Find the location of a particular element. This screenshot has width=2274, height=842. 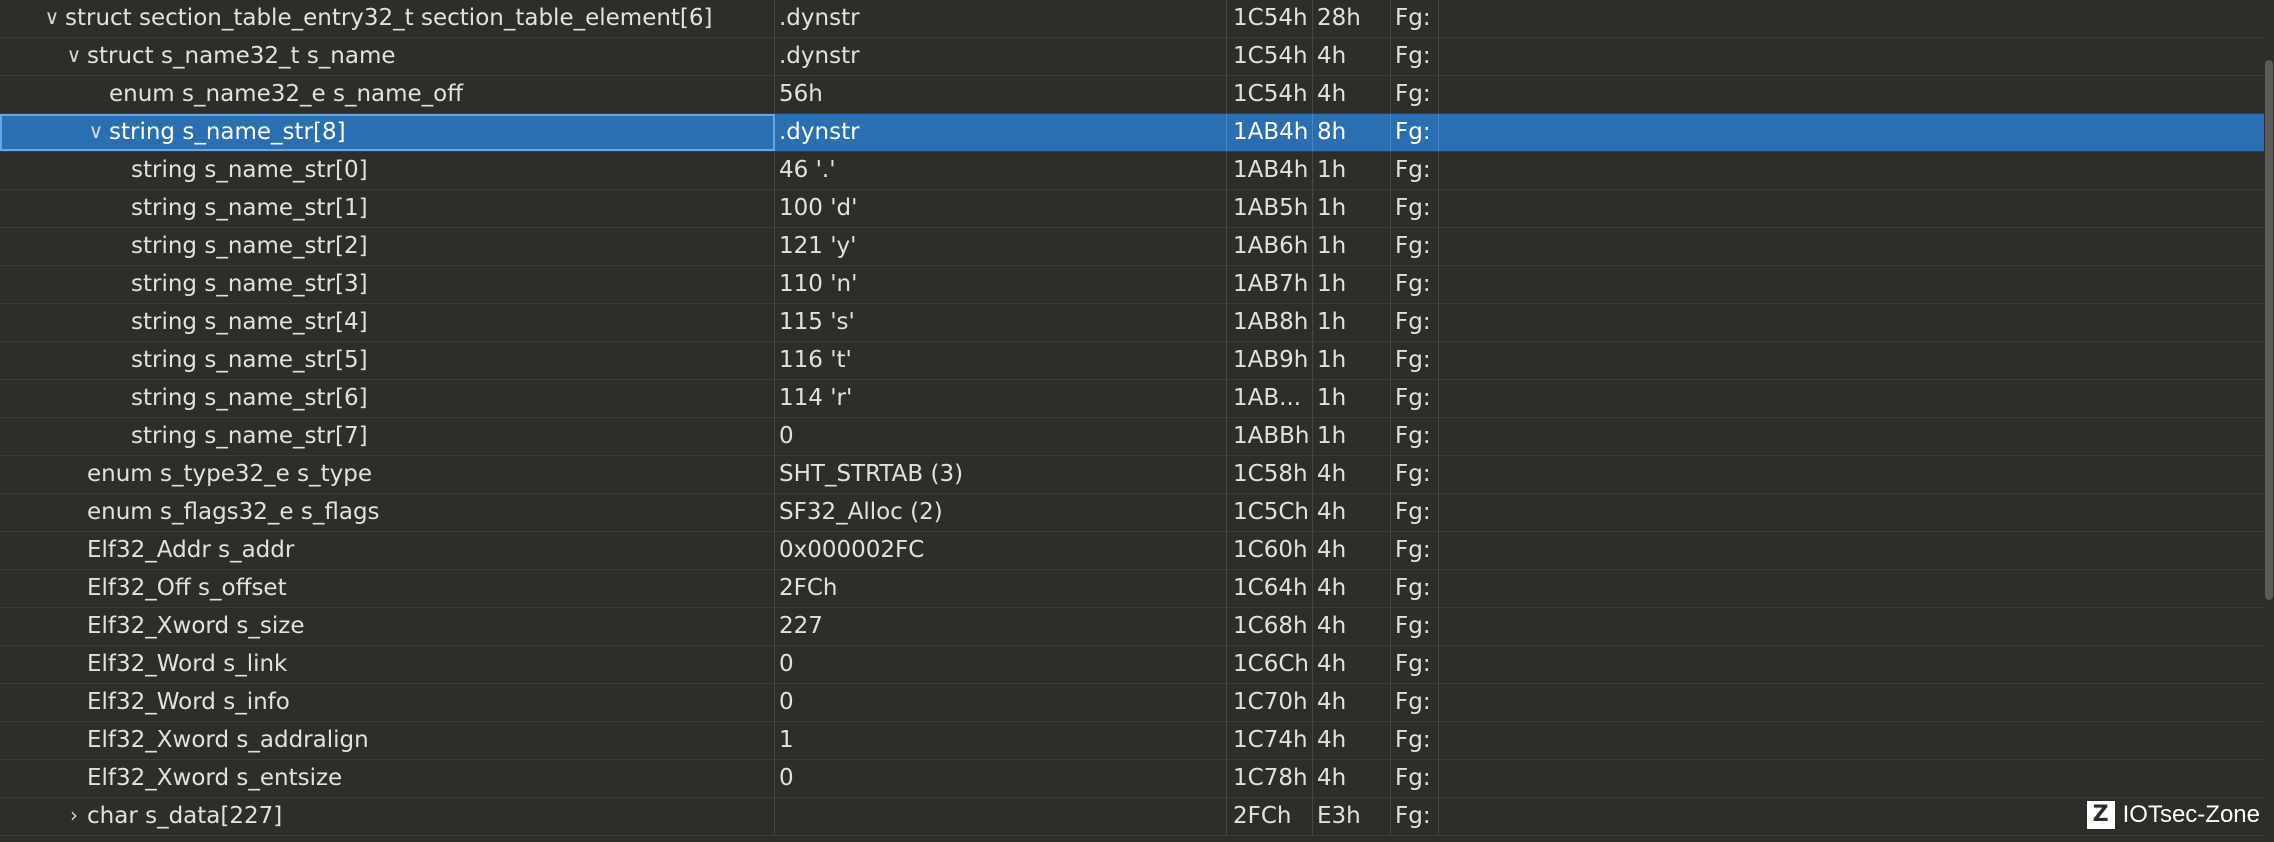

name-cell: Elf32_Xword s_addralign is located at coordinates (387, 740).